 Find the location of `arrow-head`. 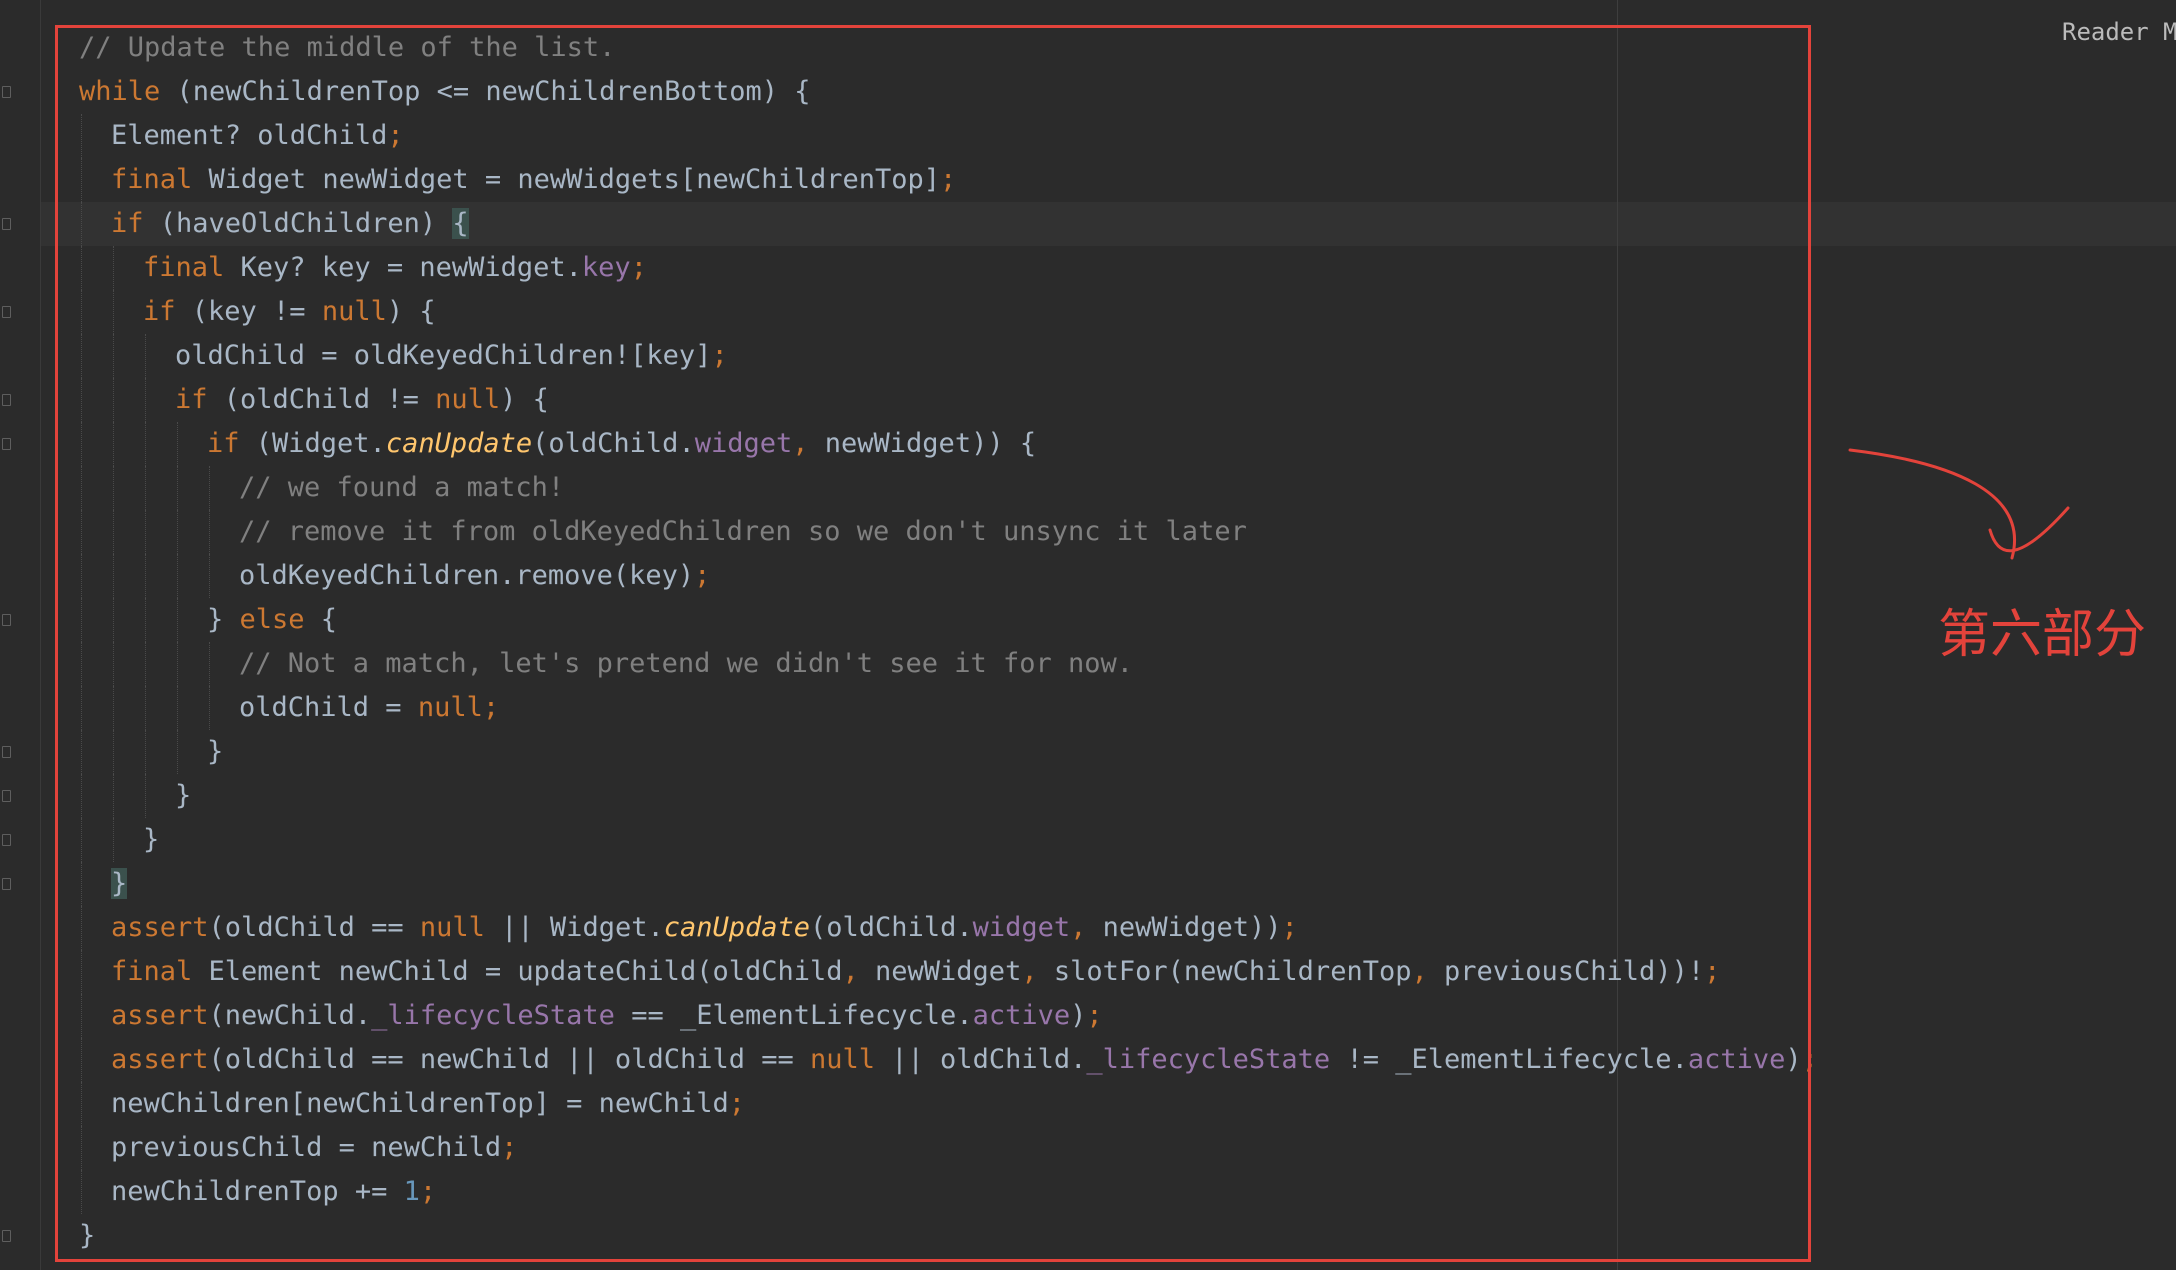

arrow-head is located at coordinates (2029, 529).